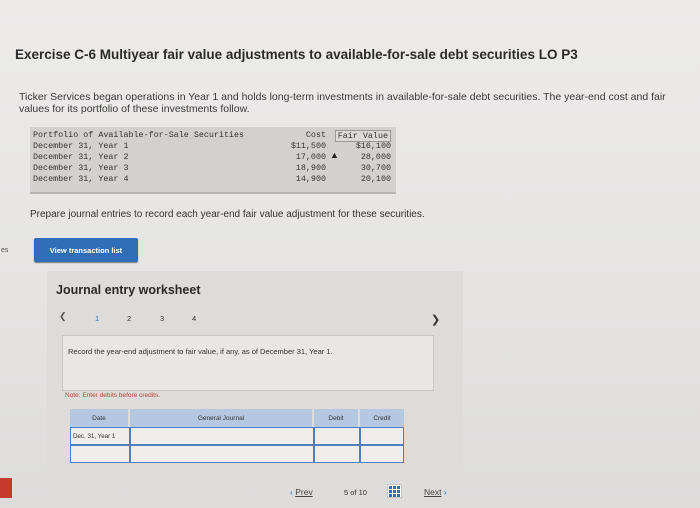 The height and width of the screenshot is (508, 700). Describe the element at coordinates (99, 418) in the screenshot. I see `column-header-date: Date` at that location.